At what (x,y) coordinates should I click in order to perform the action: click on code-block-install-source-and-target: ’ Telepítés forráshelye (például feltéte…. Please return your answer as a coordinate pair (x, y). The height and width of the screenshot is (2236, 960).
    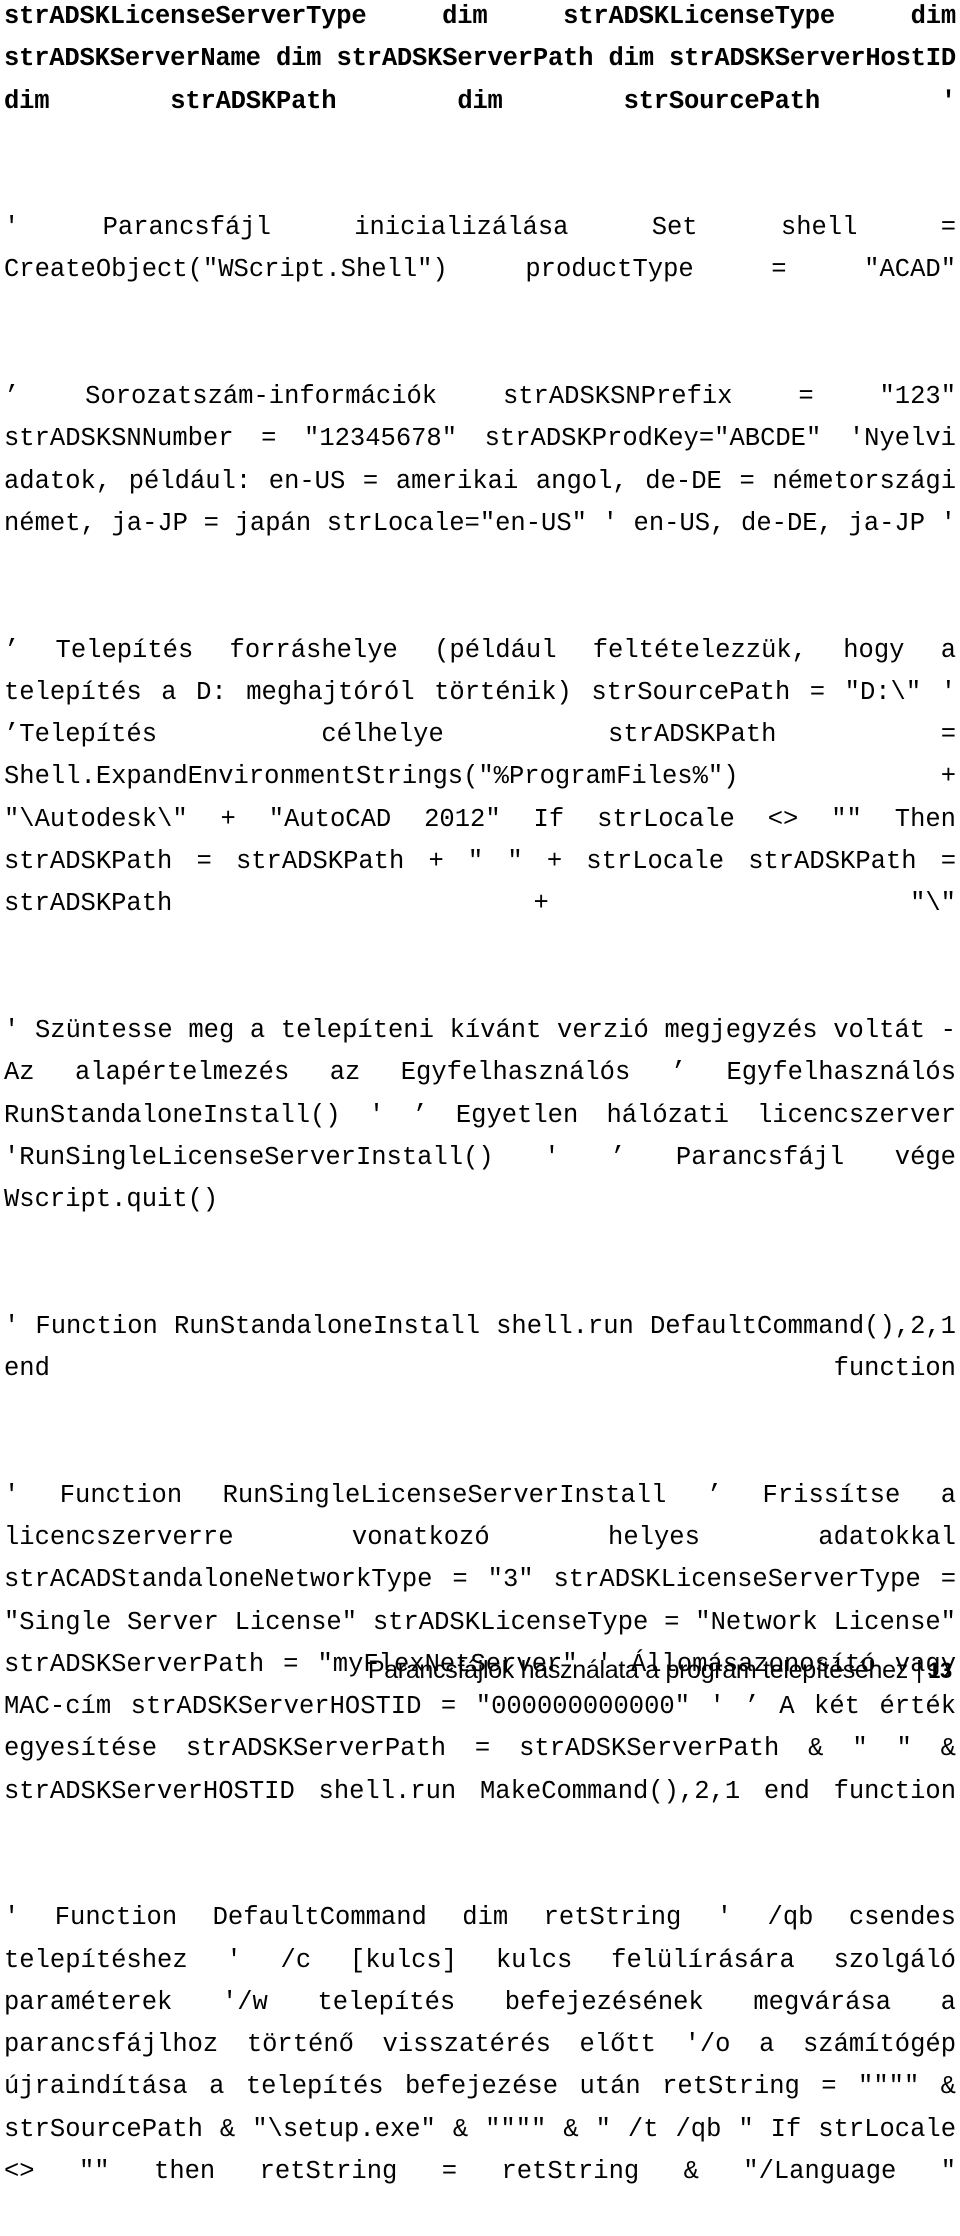
    Looking at the image, I should click on (480, 777).